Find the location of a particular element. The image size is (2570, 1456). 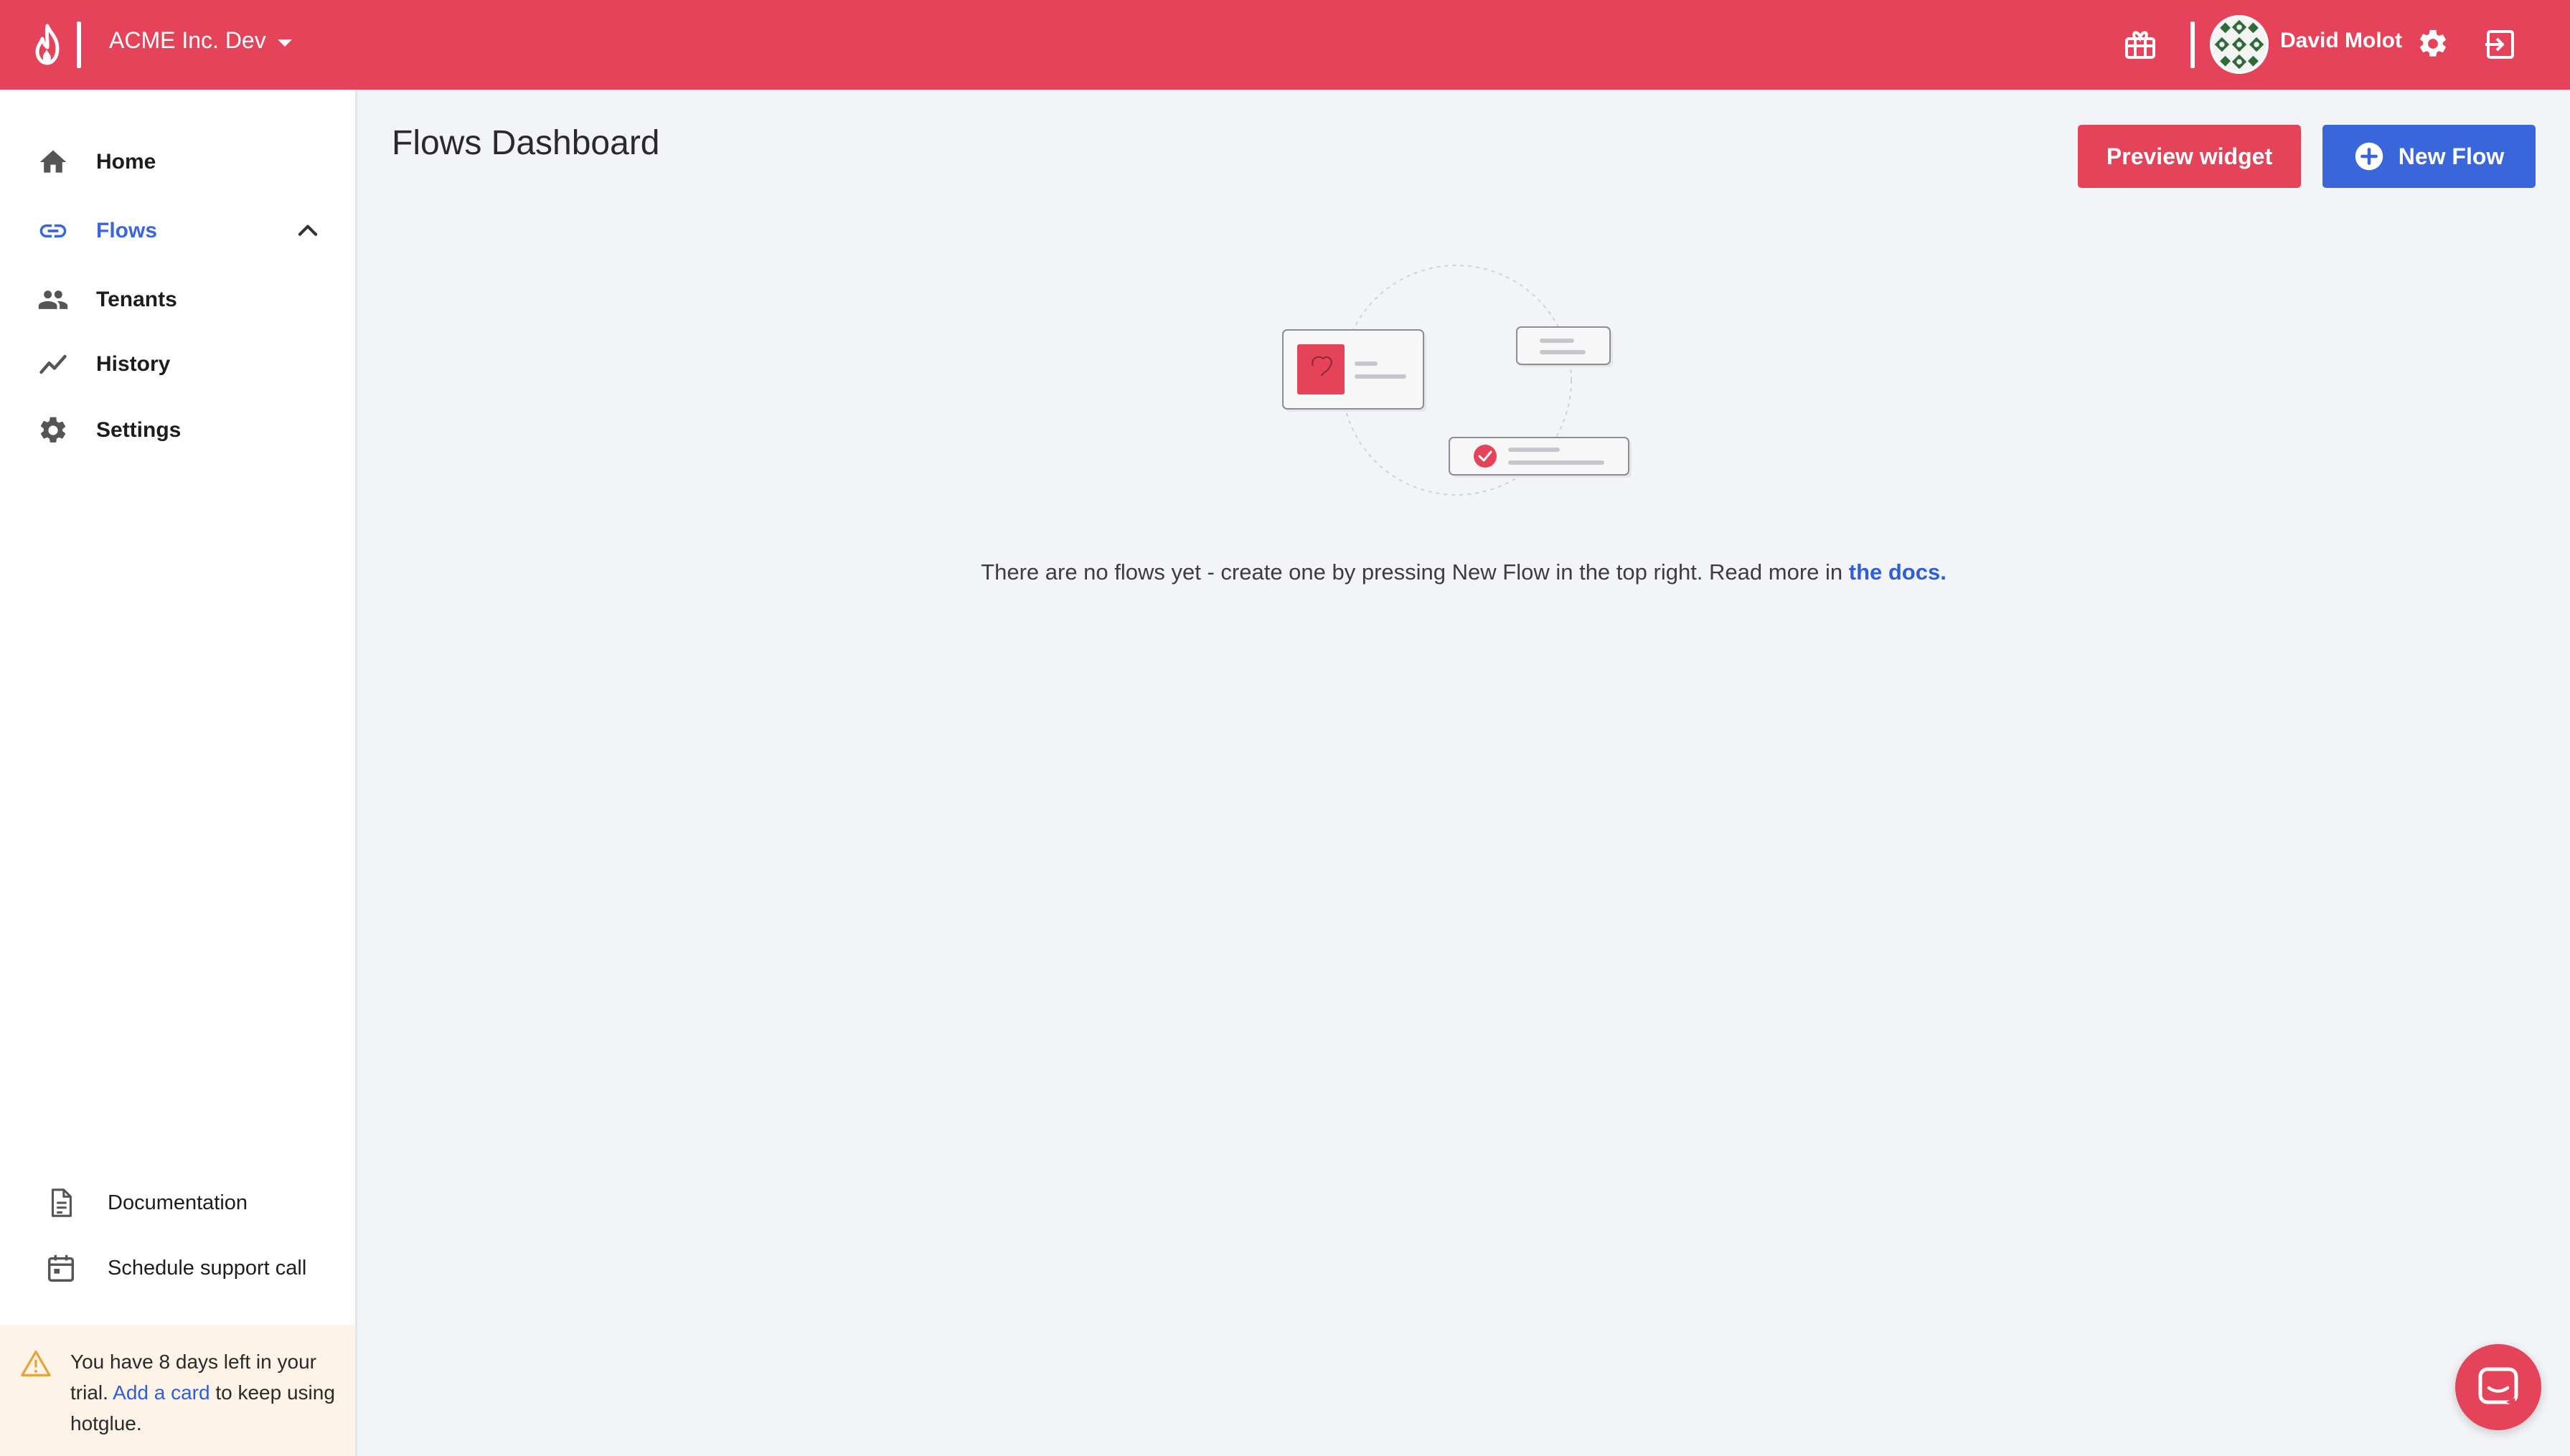

calendar-icon is located at coordinates (61, 1268).